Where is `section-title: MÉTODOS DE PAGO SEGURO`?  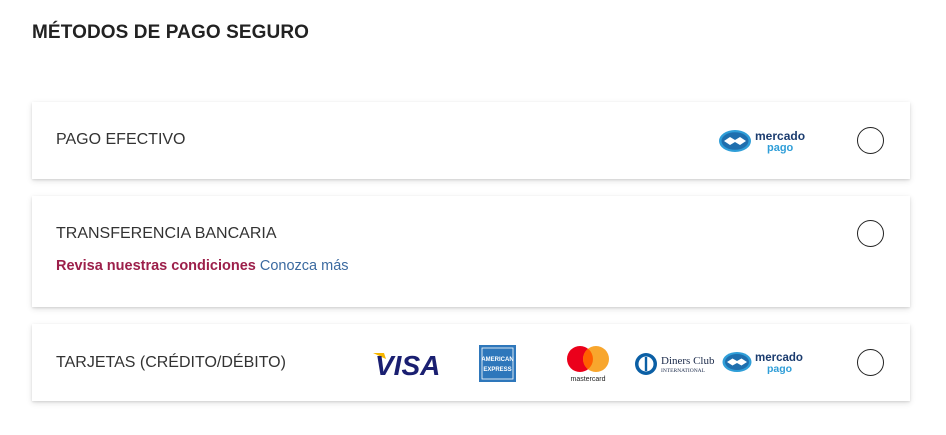 section-title: MÉTODOS DE PAGO SEGURO is located at coordinates (171, 32).